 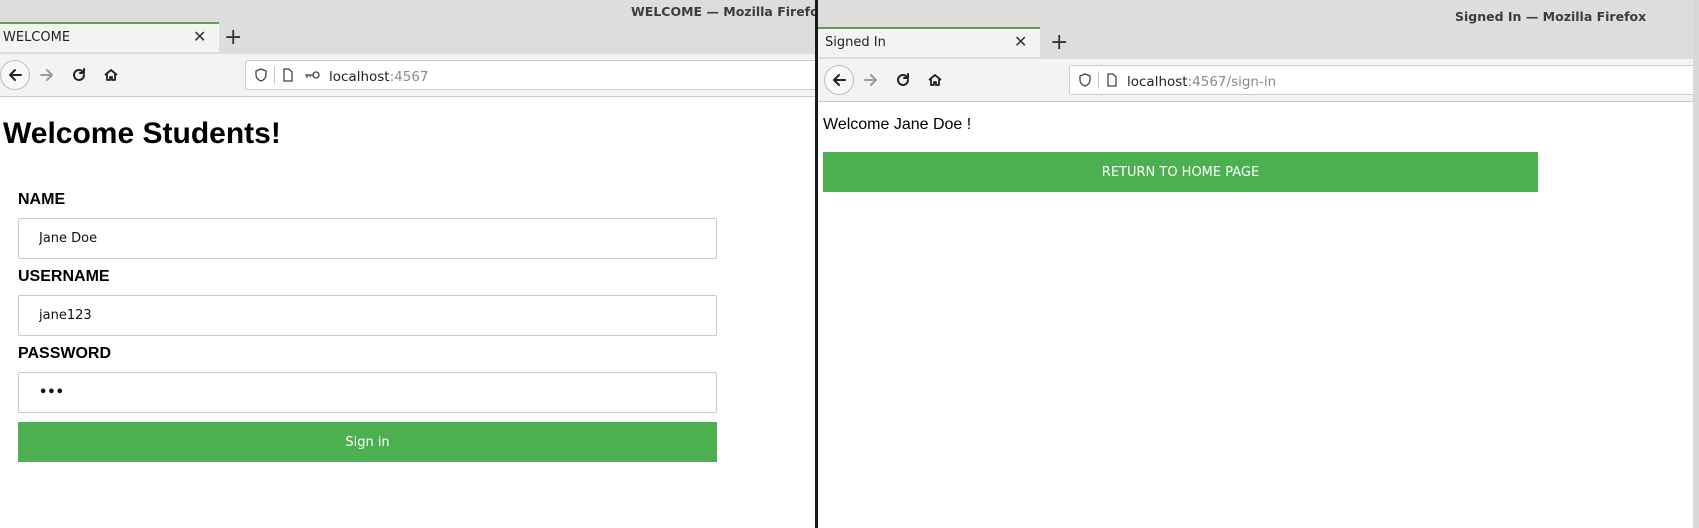 What do you see at coordinates (407, 27) in the screenshot?
I see `left-titlebar: WELCOME — Mozilla Firefox WELCOME ✕ +` at bounding box center [407, 27].